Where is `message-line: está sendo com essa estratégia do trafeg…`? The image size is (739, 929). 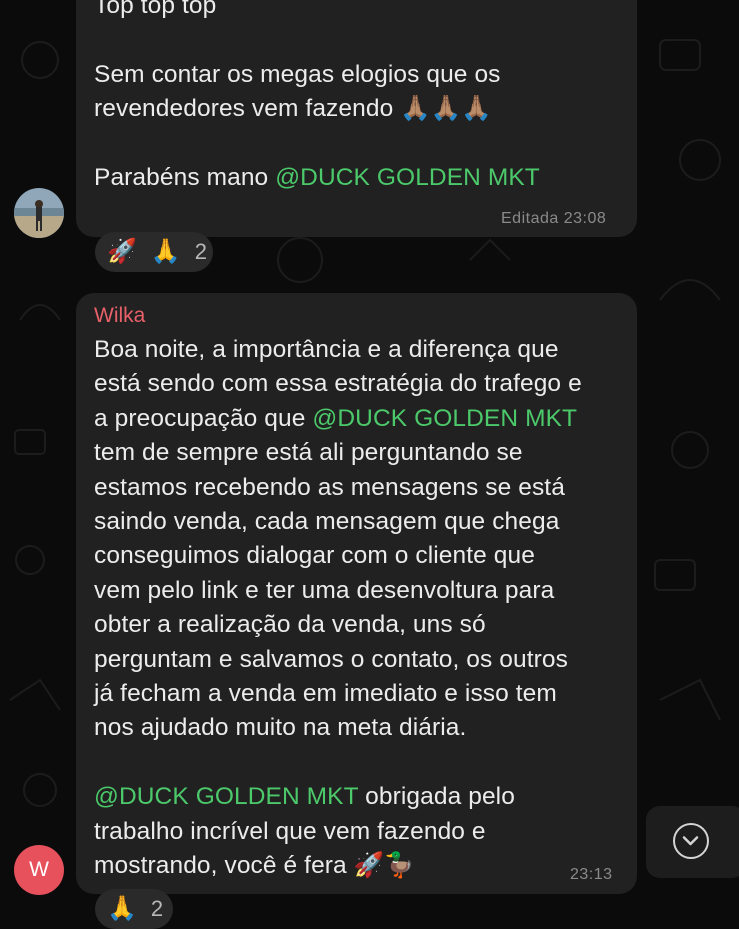 message-line: está sendo com essa estratégia do trafeg… is located at coordinates (338, 384).